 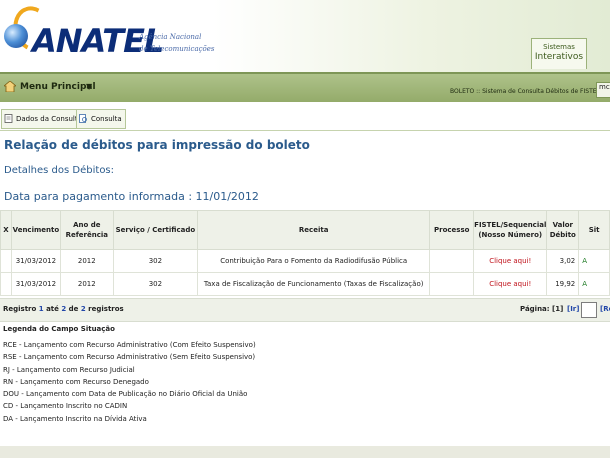 I want to click on col-header-x: X, so click(x=6, y=230).